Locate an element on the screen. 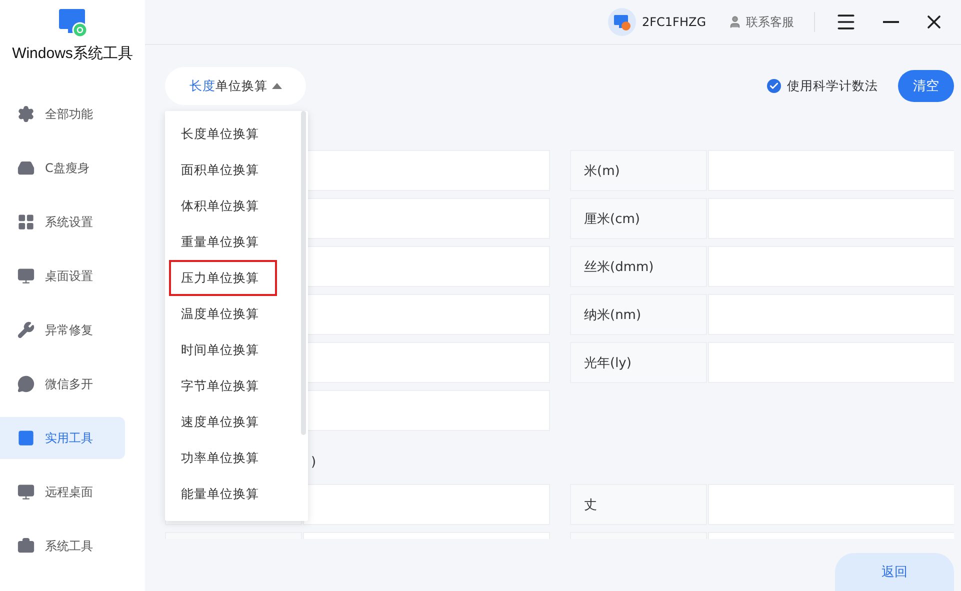 The width and height of the screenshot is (961, 591). menu-item: 能量单位换算 is located at coordinates (223, 494).